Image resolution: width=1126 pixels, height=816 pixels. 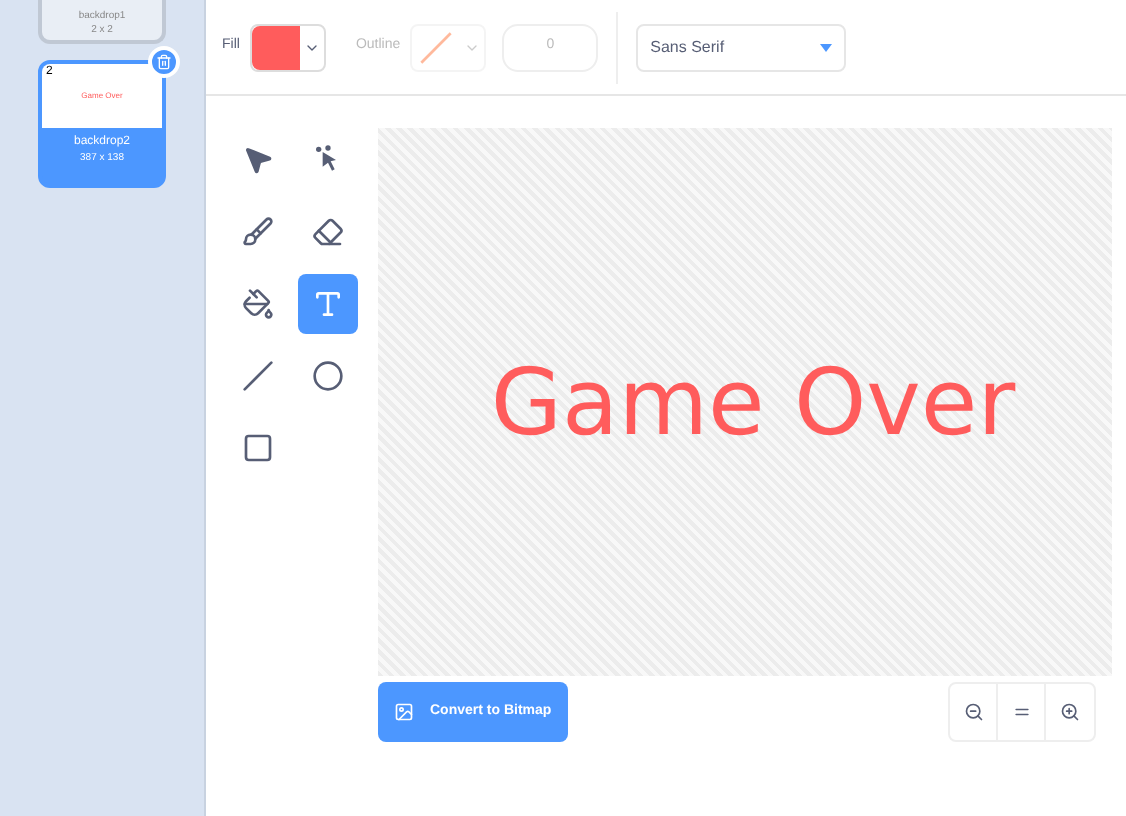 I want to click on arrow-pointer-icon, so click(x=258, y=160).